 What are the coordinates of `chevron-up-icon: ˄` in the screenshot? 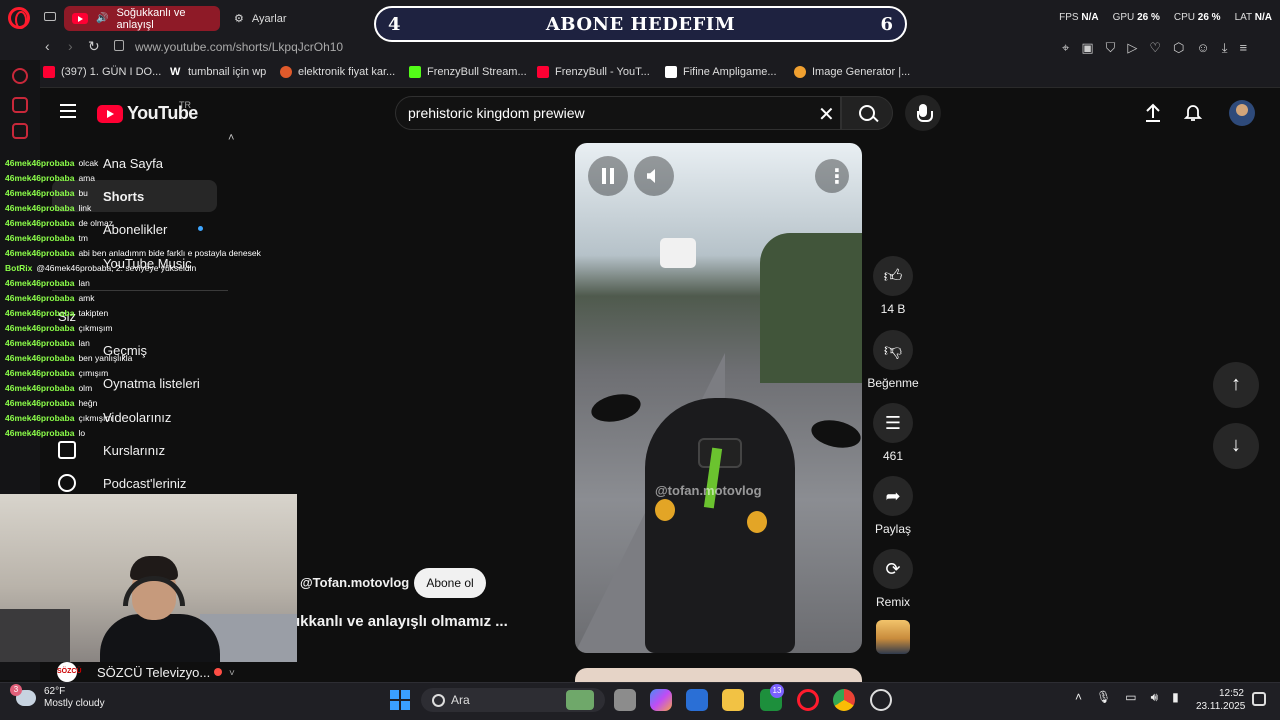 It's located at (1078, 697).